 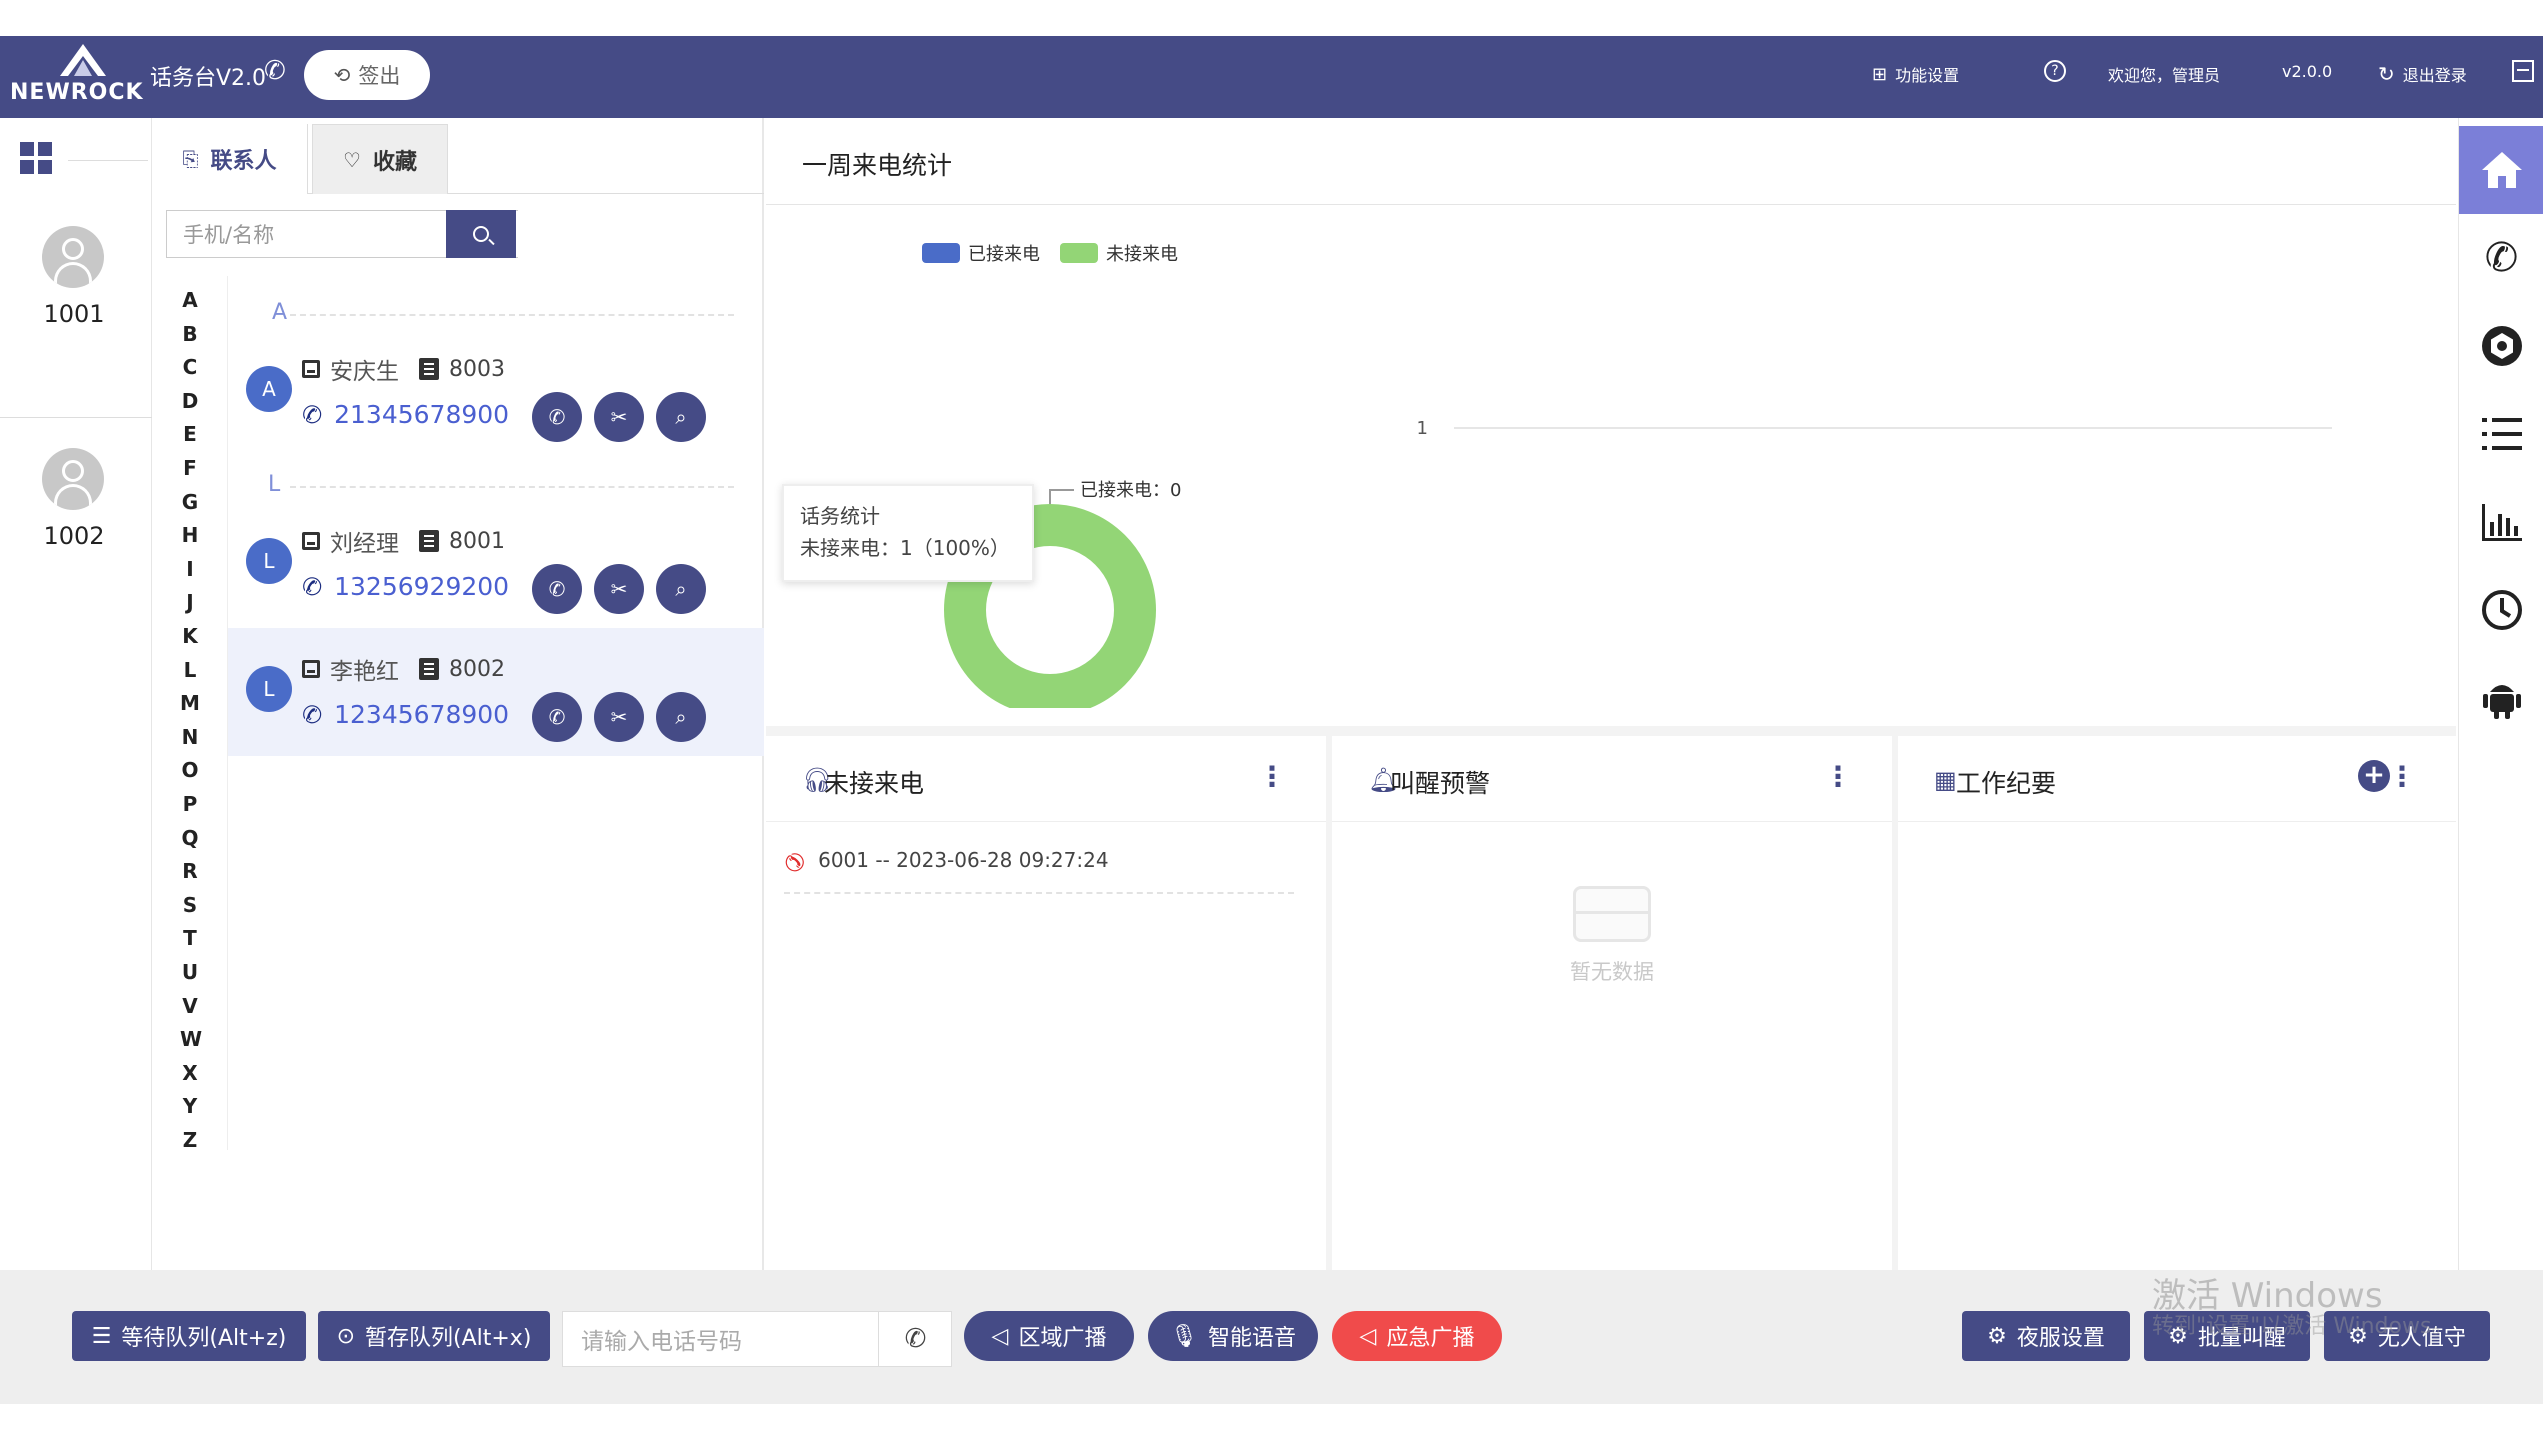 I want to click on alphabet-letter-l: L, so click(x=190, y=670).